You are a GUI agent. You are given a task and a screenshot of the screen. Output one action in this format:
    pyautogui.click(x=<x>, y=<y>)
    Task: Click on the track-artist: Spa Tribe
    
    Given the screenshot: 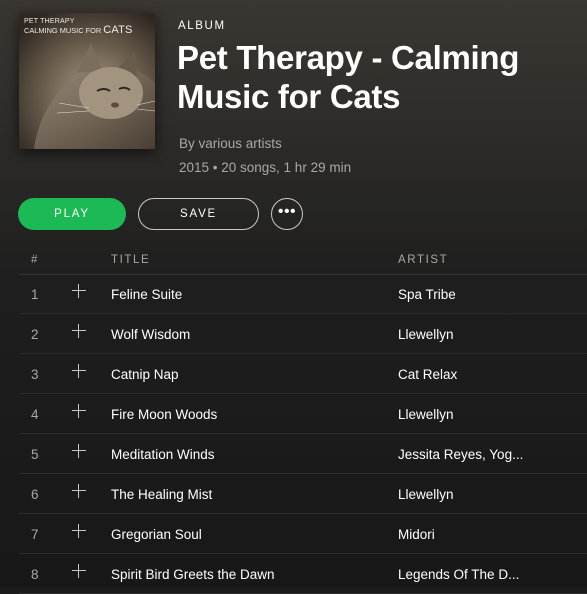 What is the action you would take?
    pyautogui.click(x=427, y=294)
    